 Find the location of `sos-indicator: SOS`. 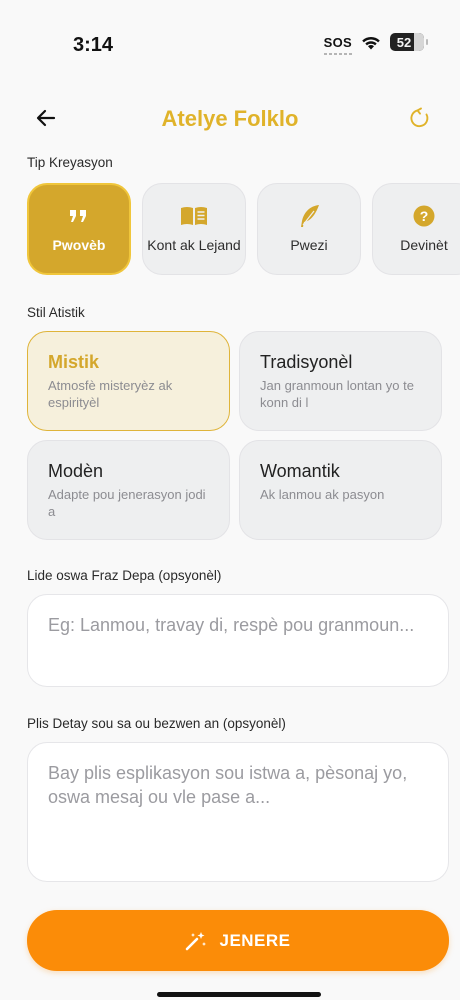

sos-indicator: SOS is located at coordinates (338, 44).